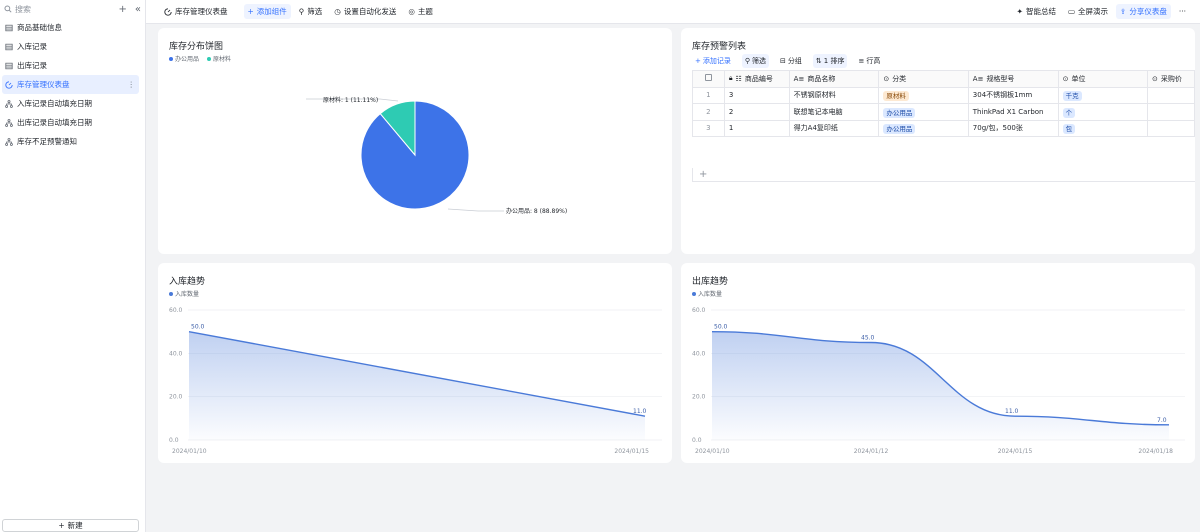 Image resolution: width=1200 pixels, height=532 pixels. Describe the element at coordinates (267, 11) in the screenshot. I see `add-widget-button: + 添加组件` at that location.